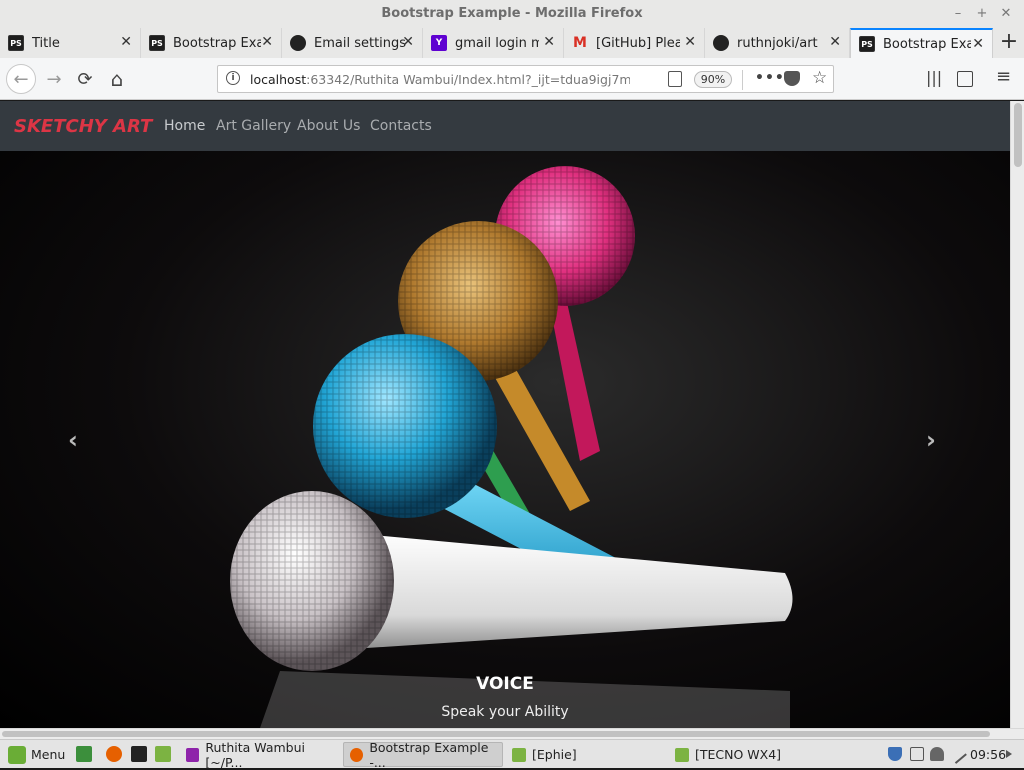  I want to click on menu-label: Menu, so click(48, 754).